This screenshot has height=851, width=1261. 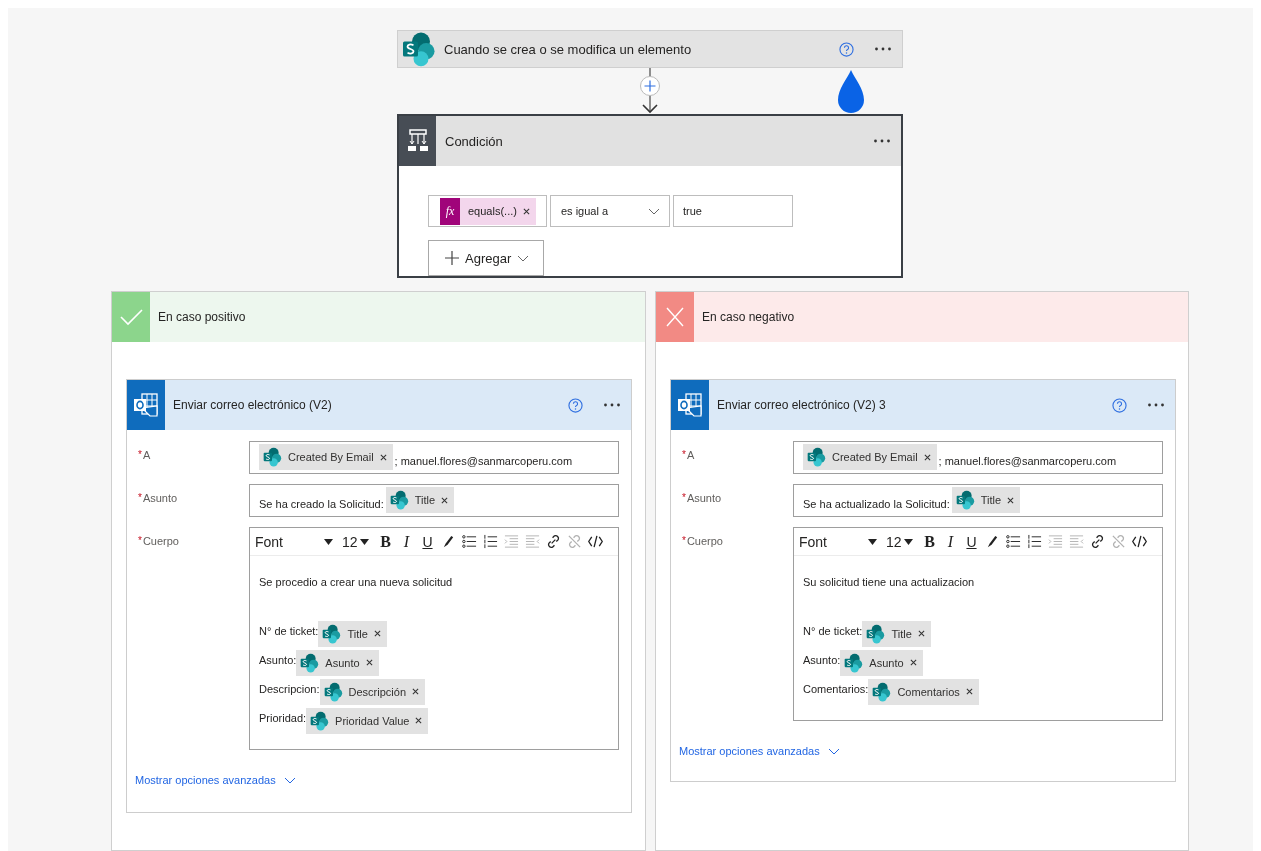 What do you see at coordinates (733, 211) in the screenshot?
I see `value-field: true` at bounding box center [733, 211].